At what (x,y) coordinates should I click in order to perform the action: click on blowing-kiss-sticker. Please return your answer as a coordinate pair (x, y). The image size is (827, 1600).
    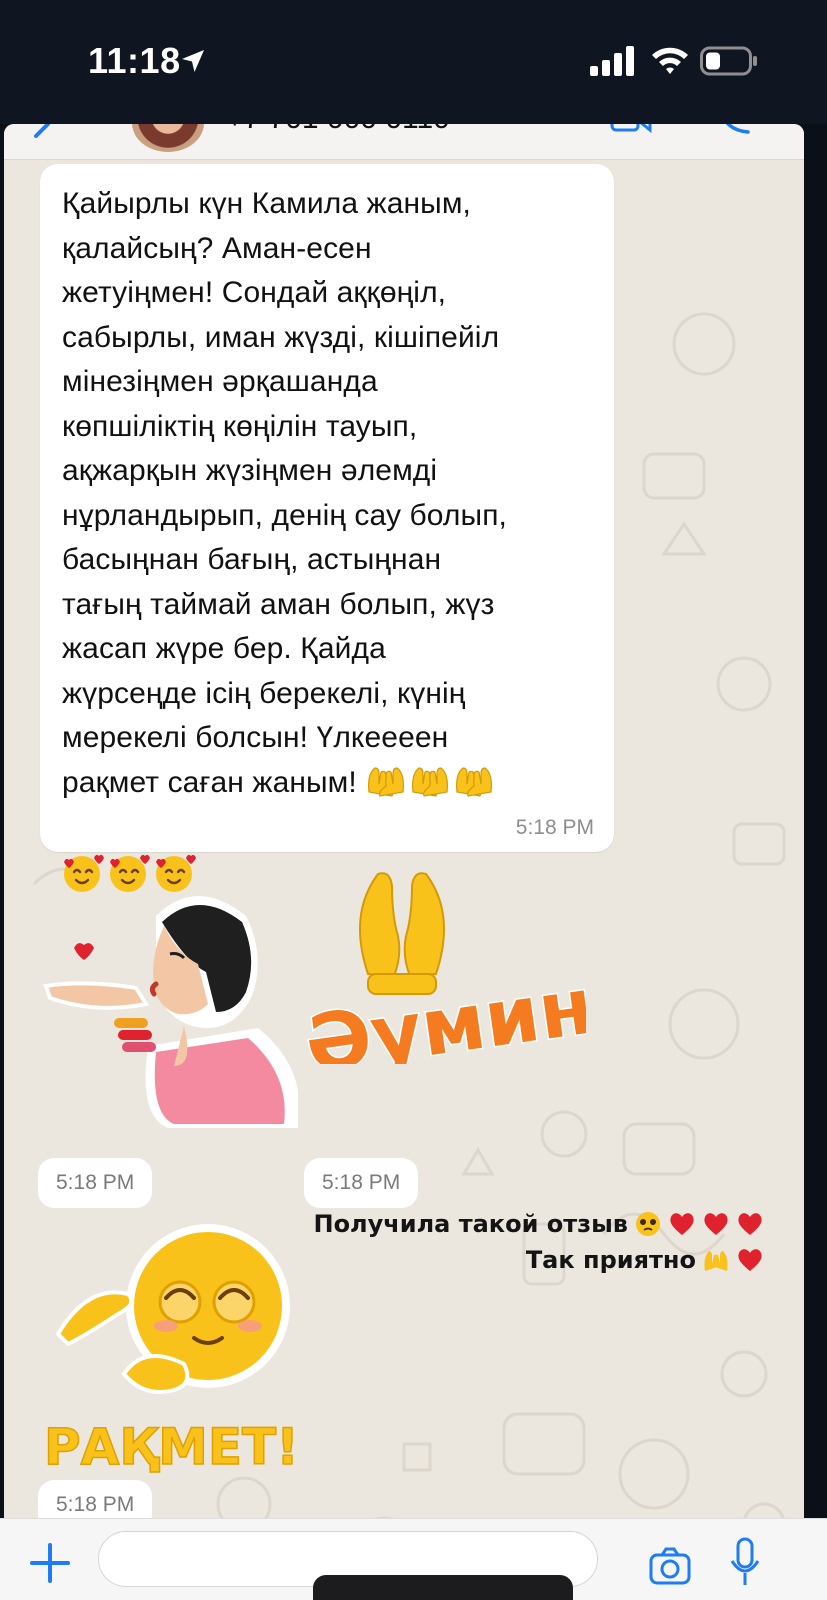
    Looking at the image, I should click on (168, 1001).